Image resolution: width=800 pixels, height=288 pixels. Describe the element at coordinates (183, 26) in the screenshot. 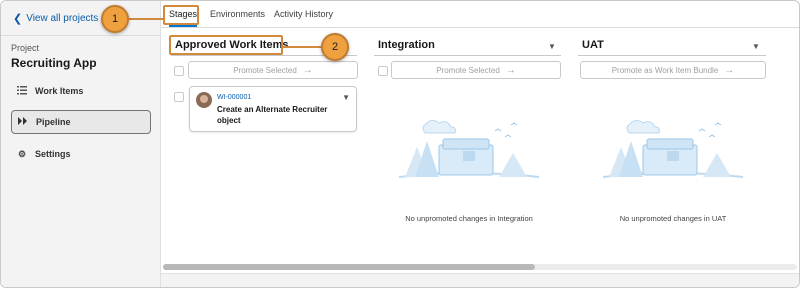

I see `active-tab-indicator` at that location.